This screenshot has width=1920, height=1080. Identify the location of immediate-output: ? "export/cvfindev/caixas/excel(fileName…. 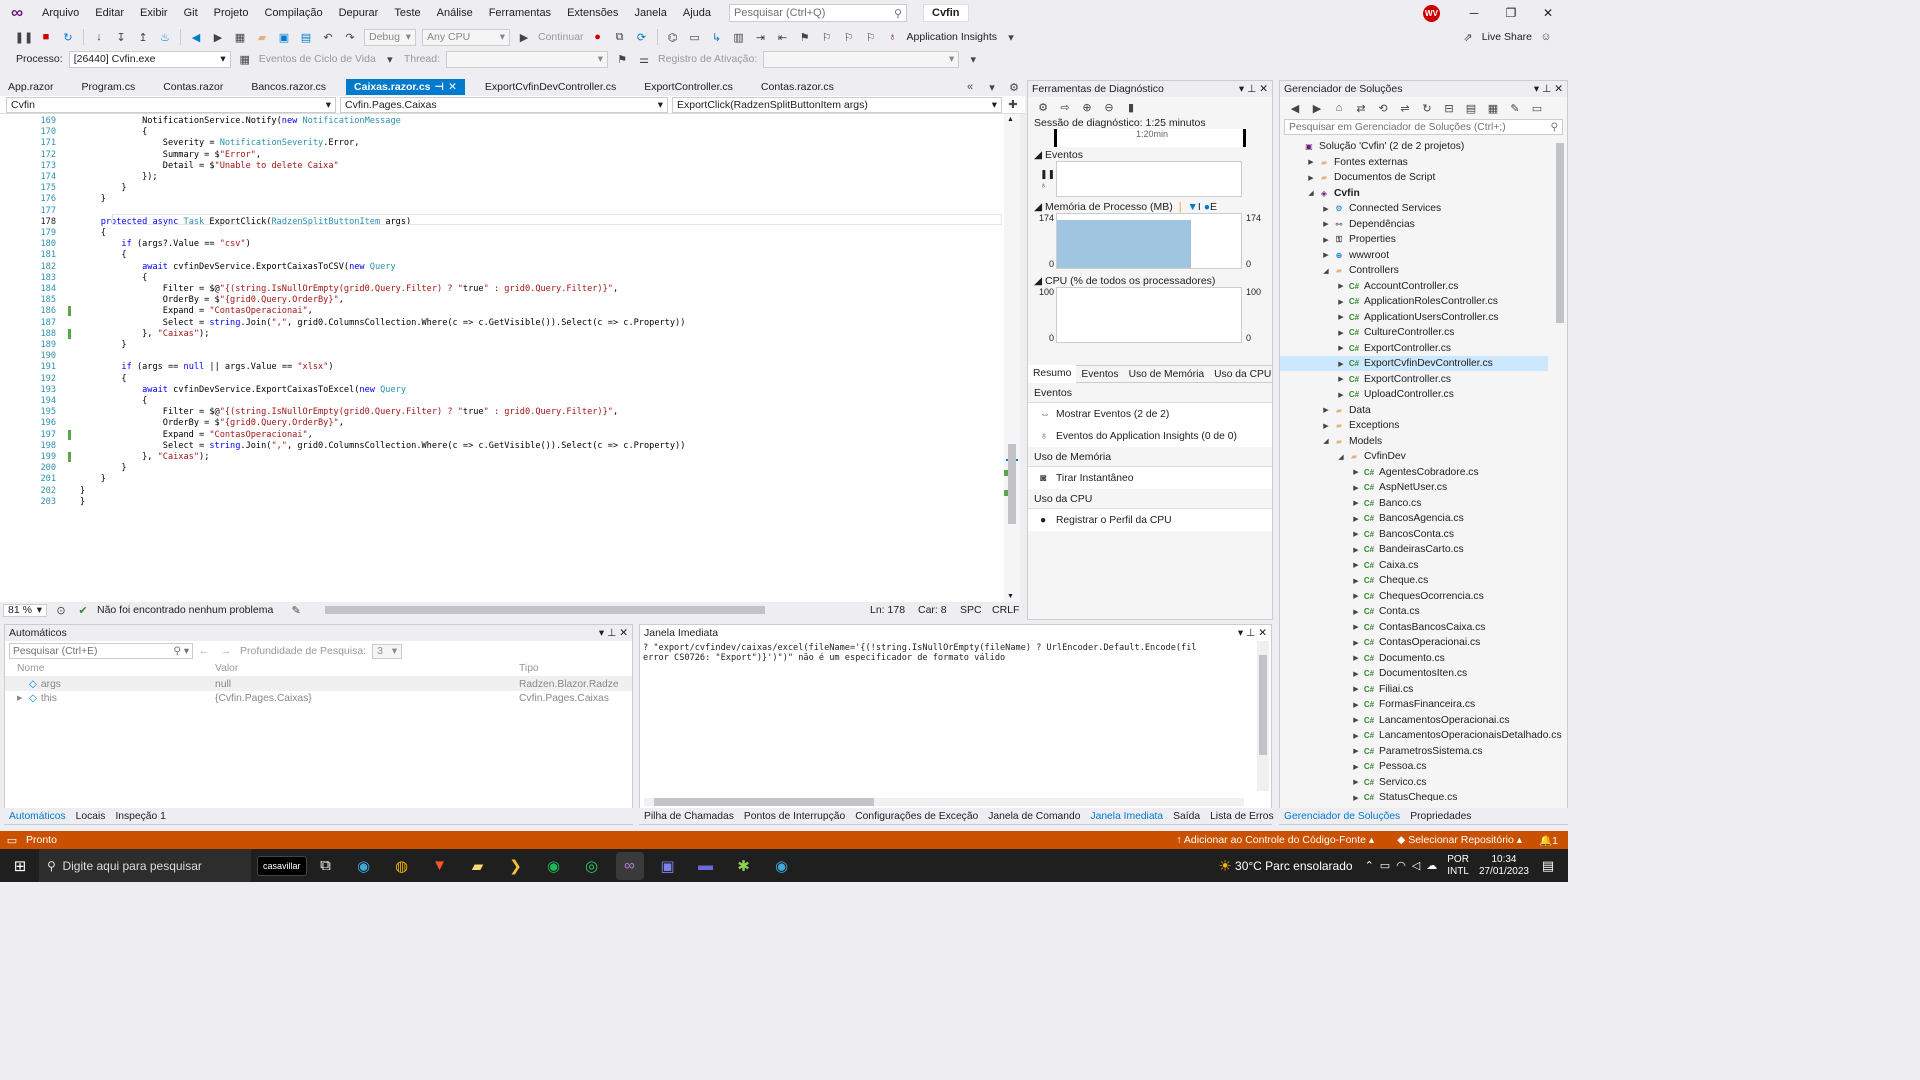
(946, 653).